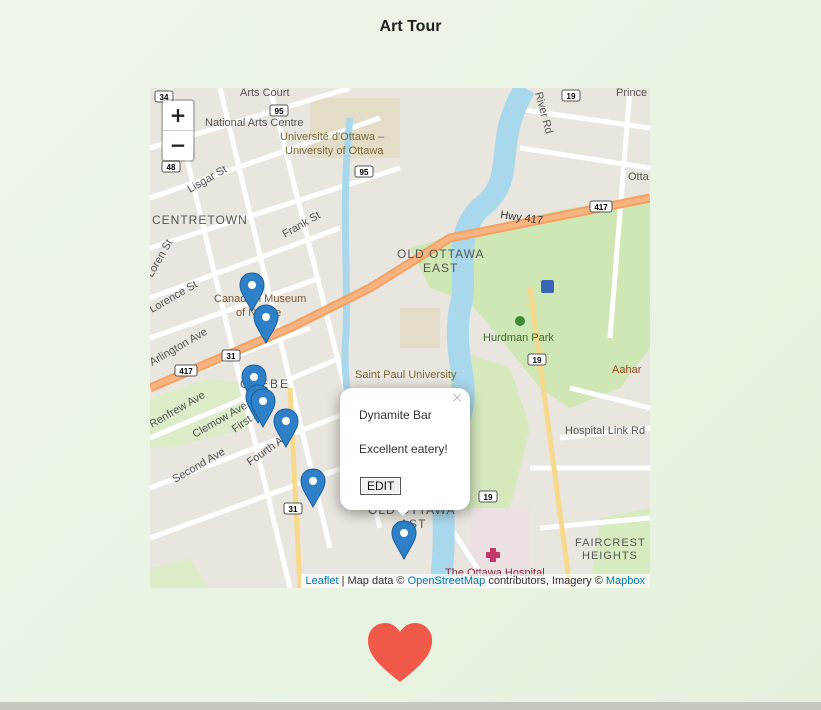 This screenshot has width=821, height=710. What do you see at coordinates (178, 115) in the screenshot?
I see `zoom-in-button: +` at bounding box center [178, 115].